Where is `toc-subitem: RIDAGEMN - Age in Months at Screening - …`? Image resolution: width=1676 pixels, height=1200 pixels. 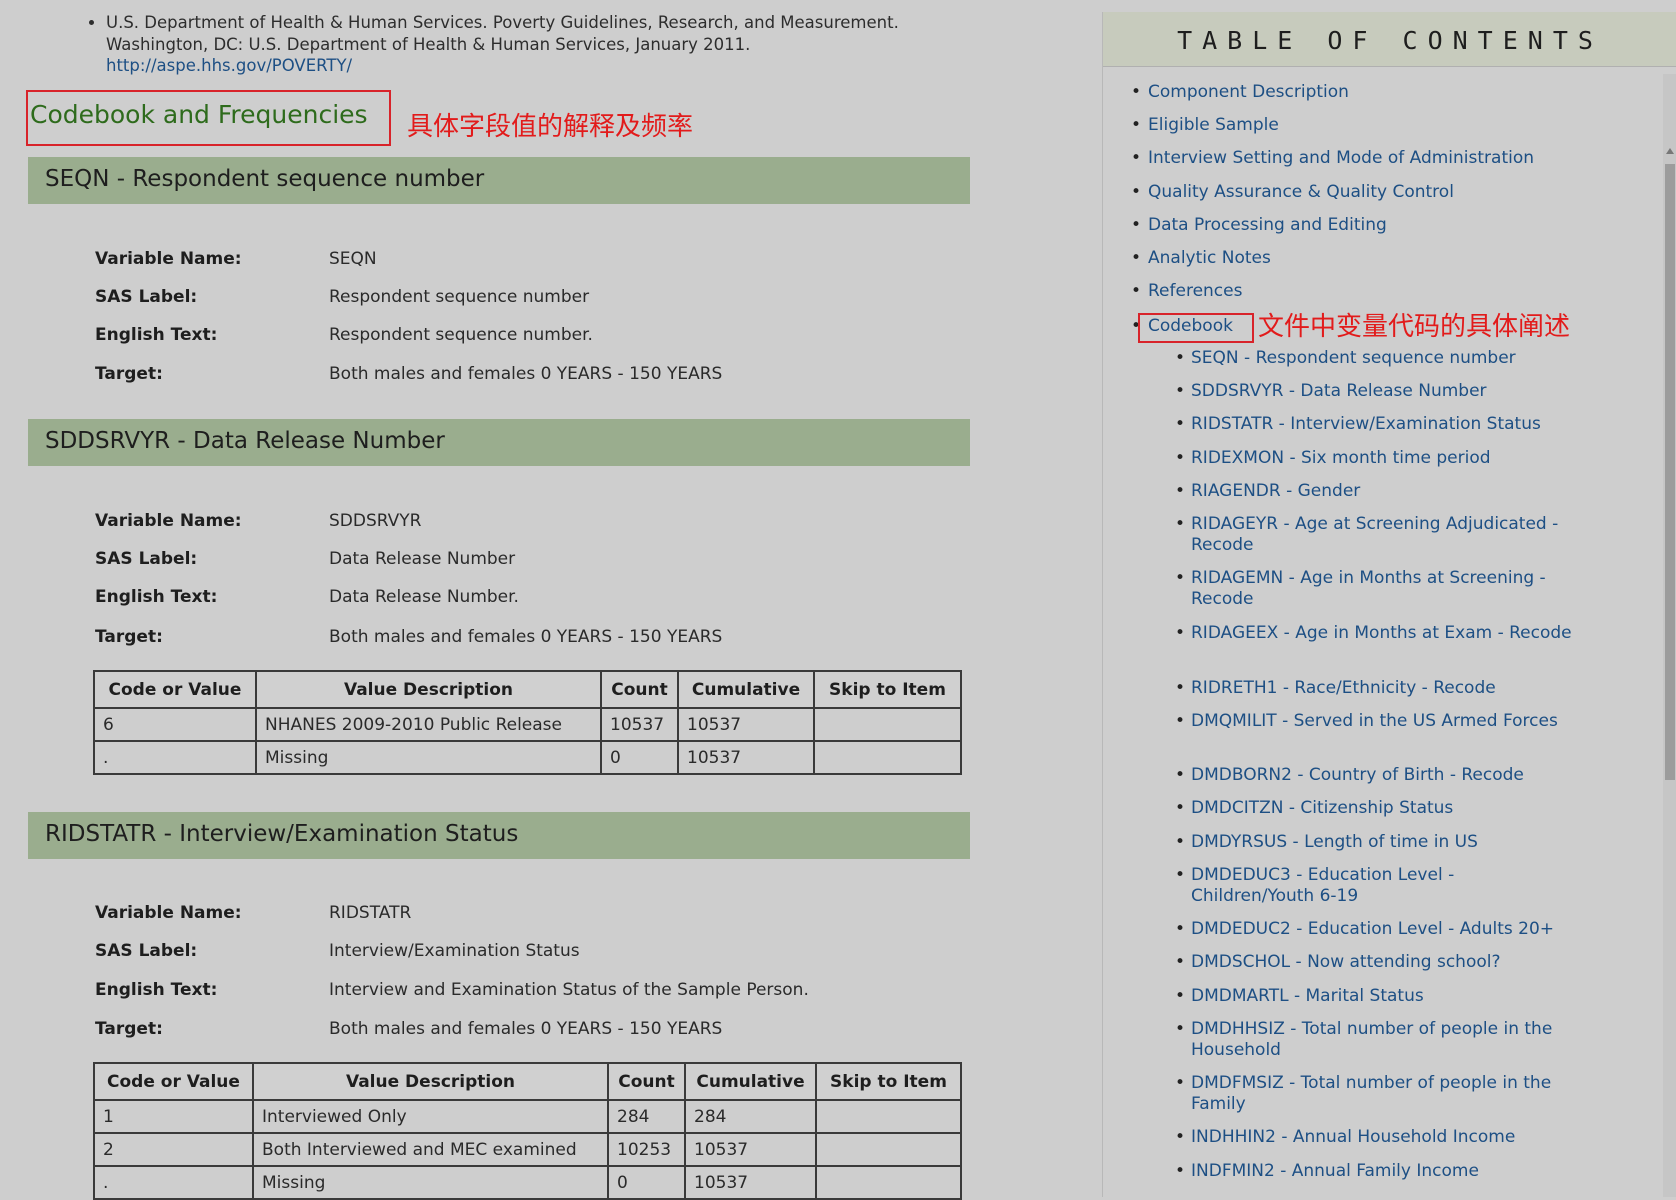
toc-subitem: RIDAGEMN - Age in Months at Screening - … is located at coordinates (1375, 589).